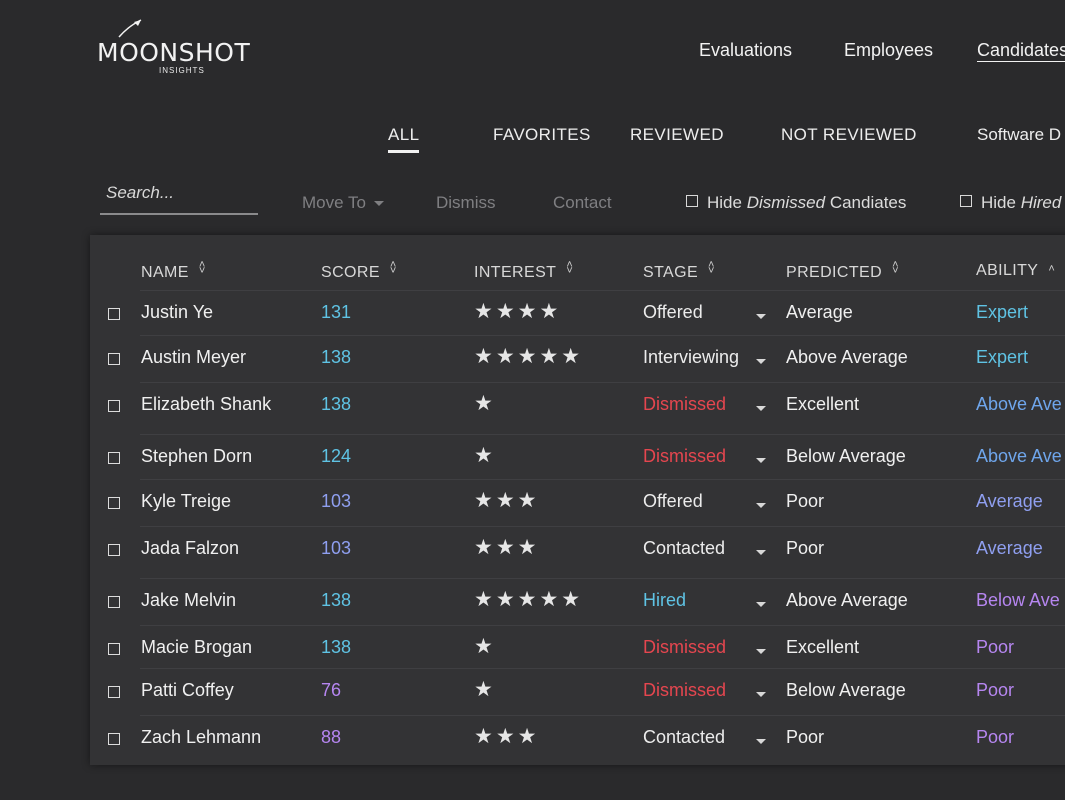 This screenshot has height=800, width=1065. What do you see at coordinates (336, 312) in the screenshot?
I see `candidate-score: 131` at bounding box center [336, 312].